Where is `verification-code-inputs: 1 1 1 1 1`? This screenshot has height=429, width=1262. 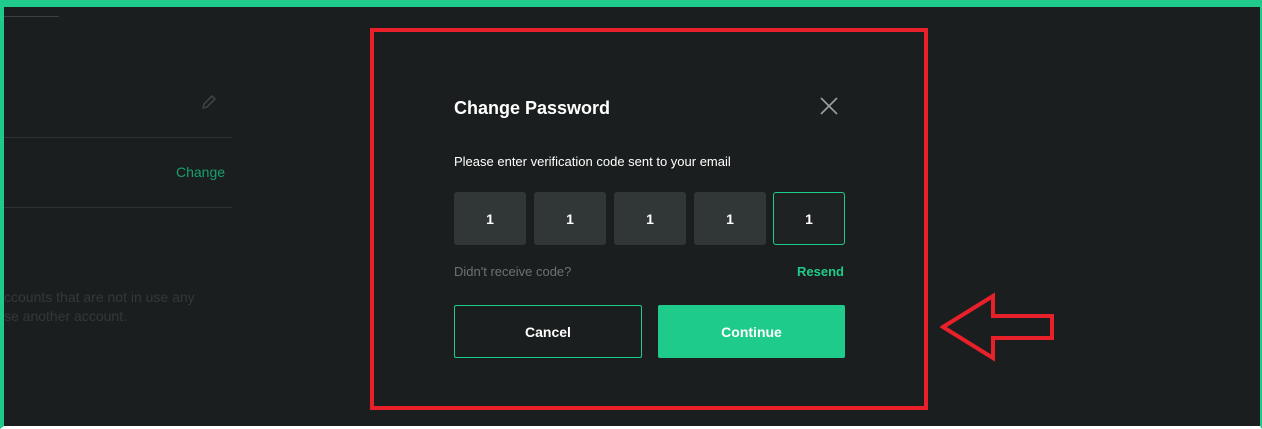
verification-code-inputs: 1 1 1 1 1 is located at coordinates (649, 218).